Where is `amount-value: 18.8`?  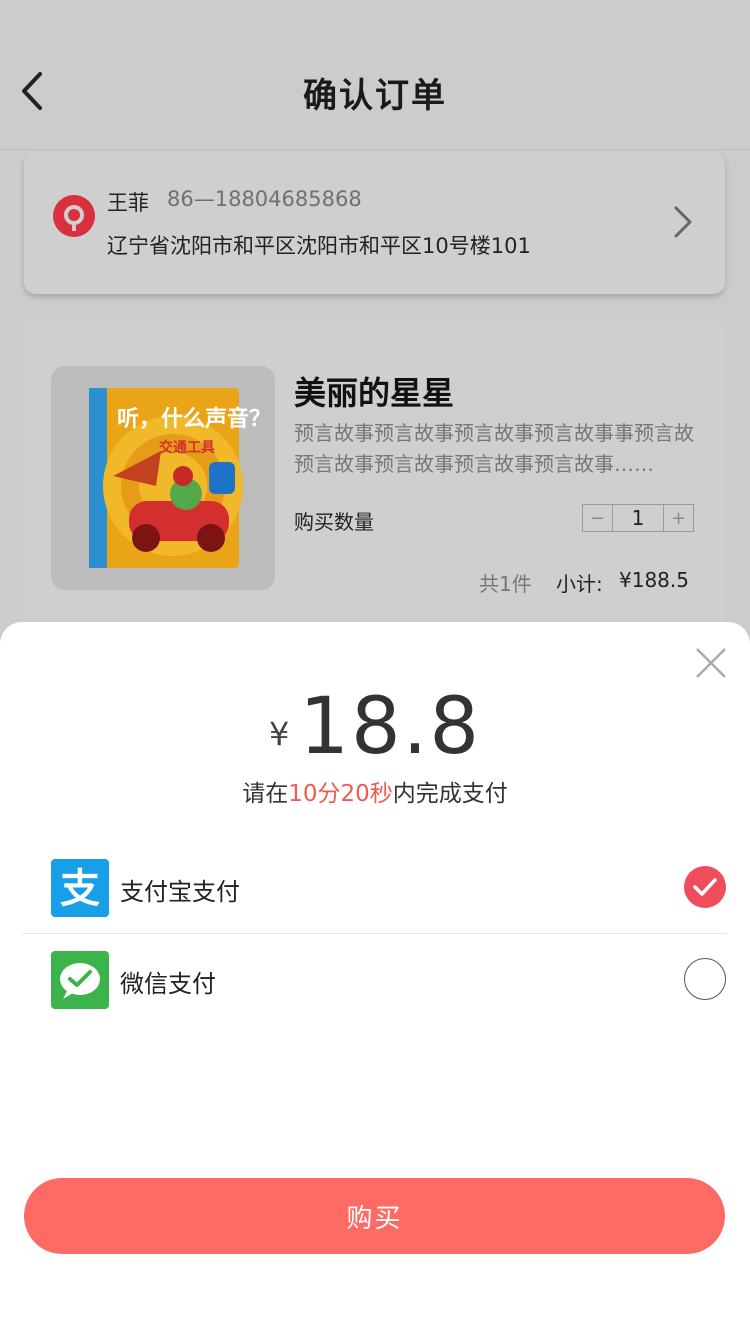
amount-value: 18.8 is located at coordinates (390, 727).